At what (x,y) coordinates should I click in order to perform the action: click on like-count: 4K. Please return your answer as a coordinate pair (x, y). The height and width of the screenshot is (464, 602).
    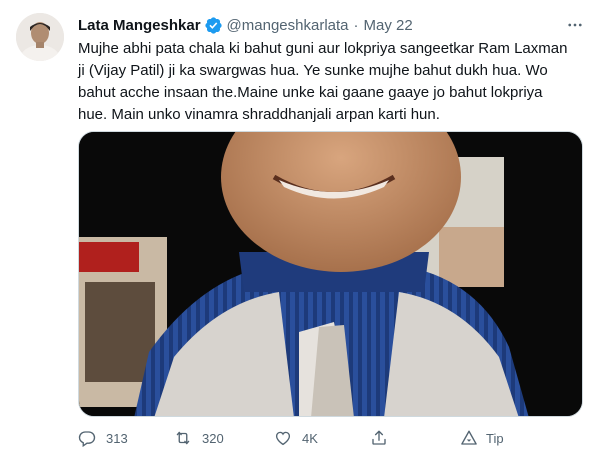
    Looking at the image, I should click on (310, 438).